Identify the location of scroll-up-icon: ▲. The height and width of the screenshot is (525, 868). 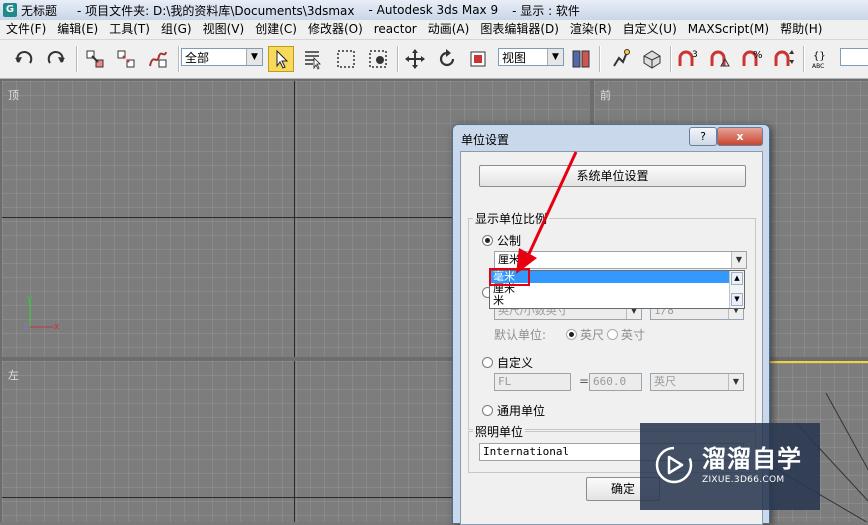
(737, 278).